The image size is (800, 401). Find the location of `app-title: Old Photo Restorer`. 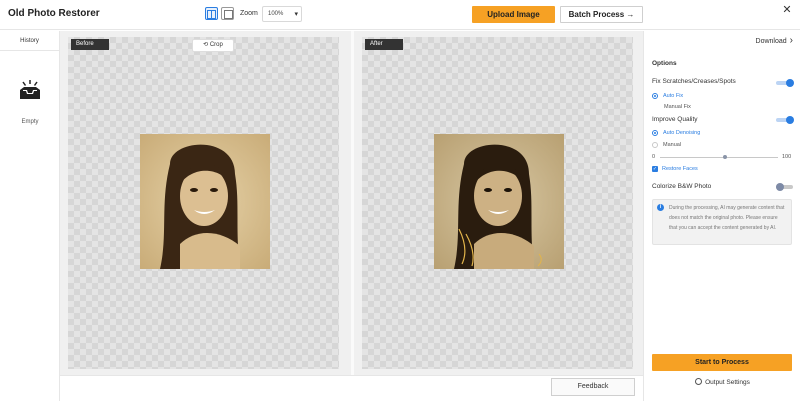

app-title: Old Photo Restorer is located at coordinates (54, 13).